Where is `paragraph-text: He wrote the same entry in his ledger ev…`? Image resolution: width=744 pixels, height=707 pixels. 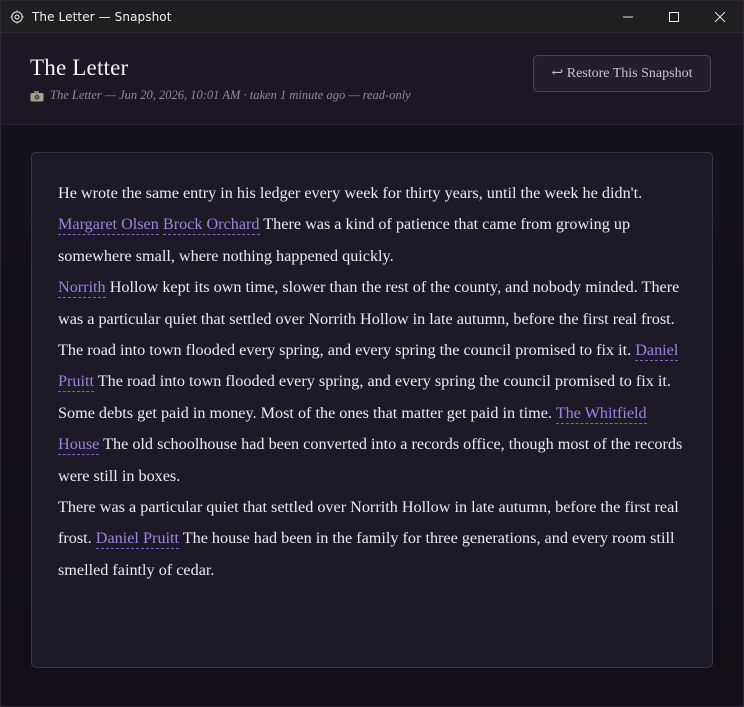 paragraph-text: He wrote the same entry in his ledger ev… is located at coordinates (350, 193).